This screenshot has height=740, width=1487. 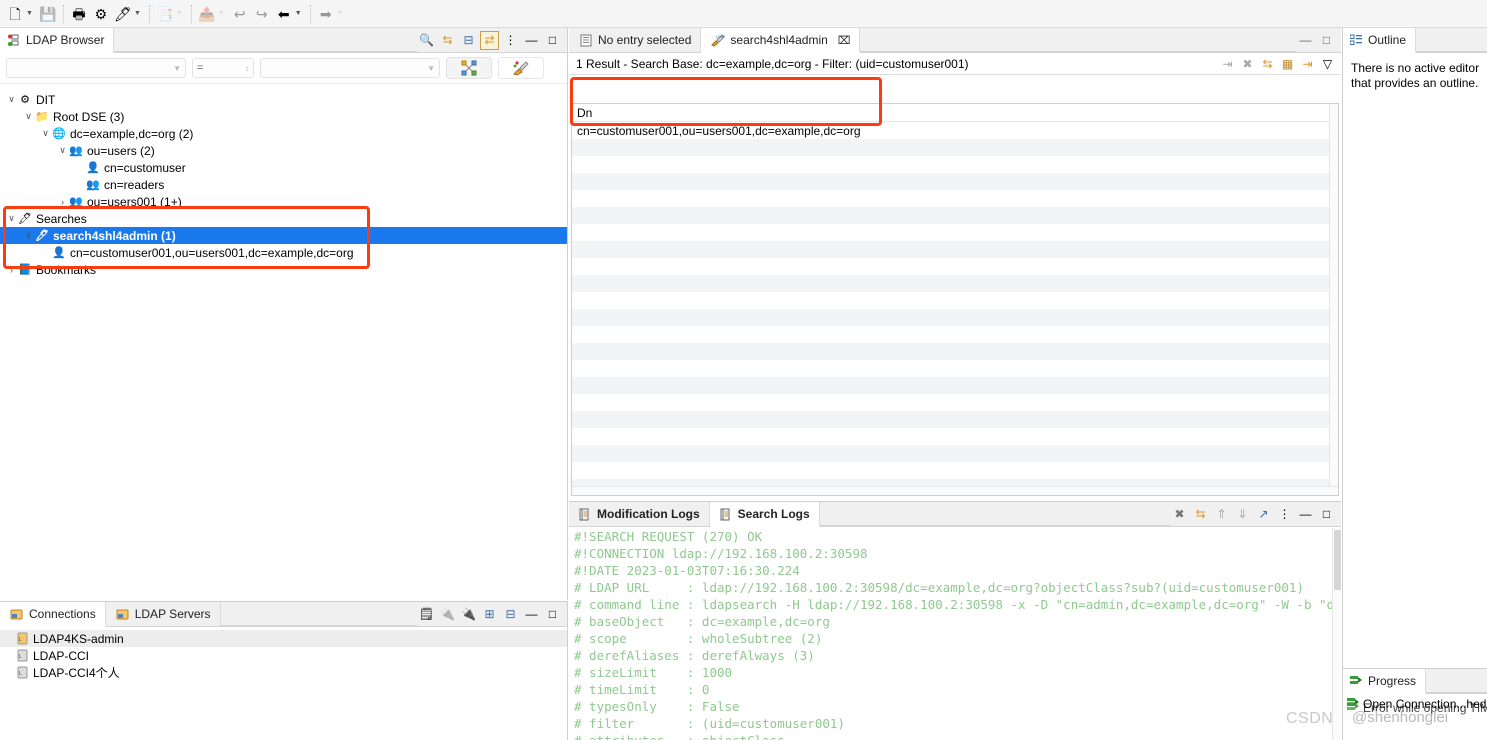 What do you see at coordinates (1287, 63) in the screenshot?
I see `table-layout-icon: ▦` at bounding box center [1287, 63].